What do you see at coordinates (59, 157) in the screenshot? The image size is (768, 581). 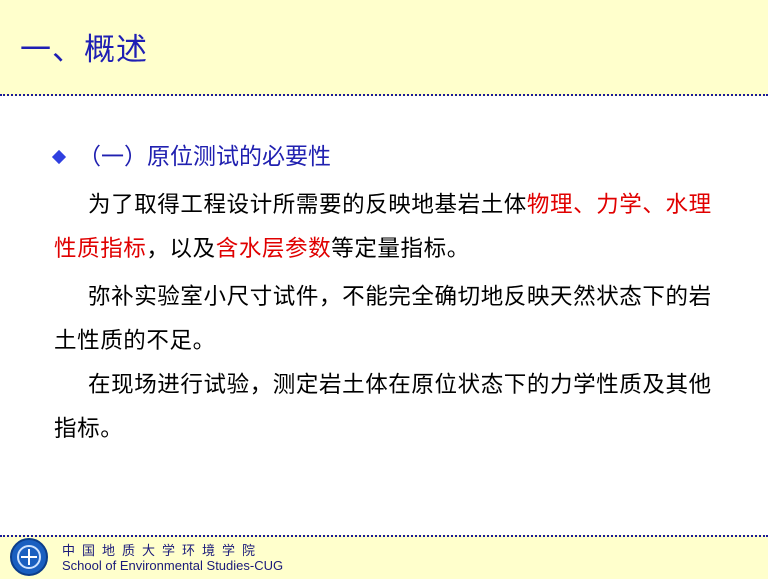 I see `diamond-bullet-icon` at bounding box center [59, 157].